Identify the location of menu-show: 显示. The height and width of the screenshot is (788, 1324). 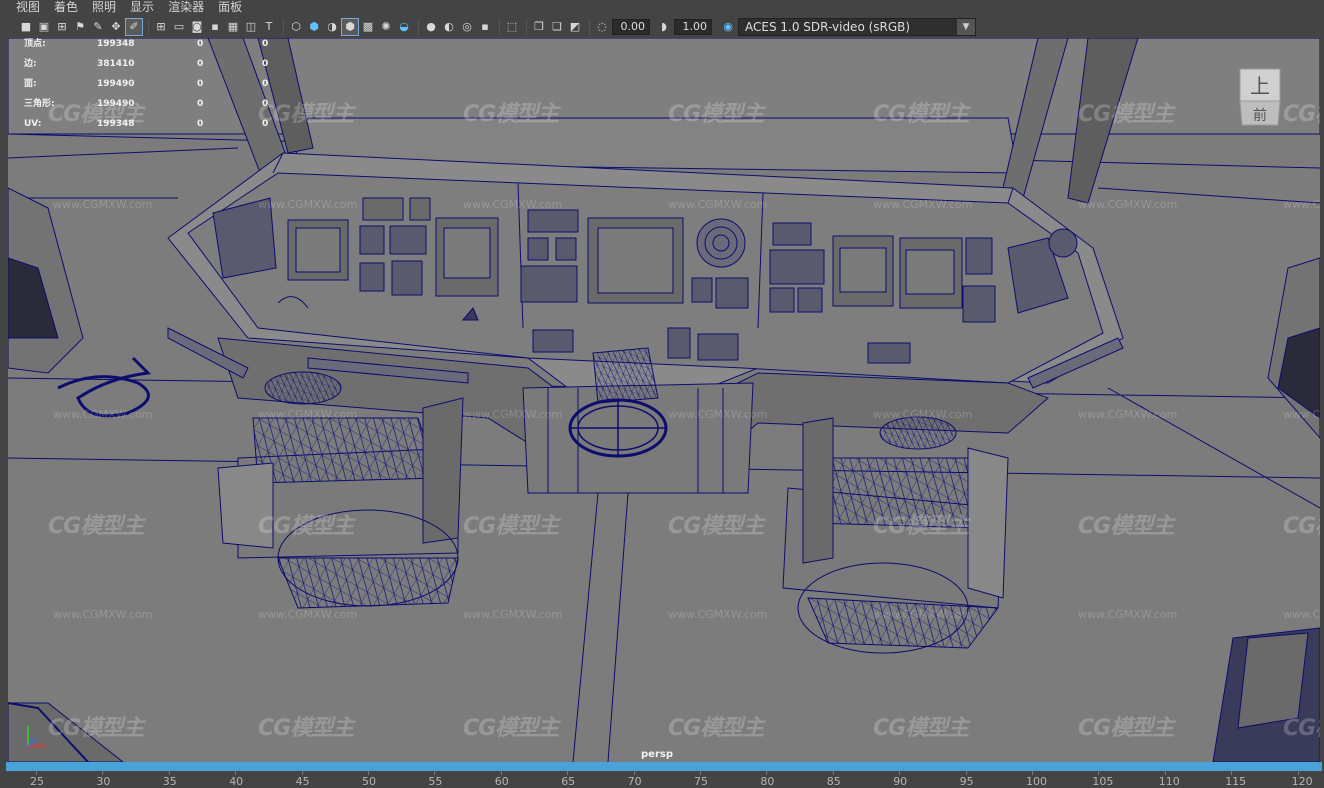
(142, 7).